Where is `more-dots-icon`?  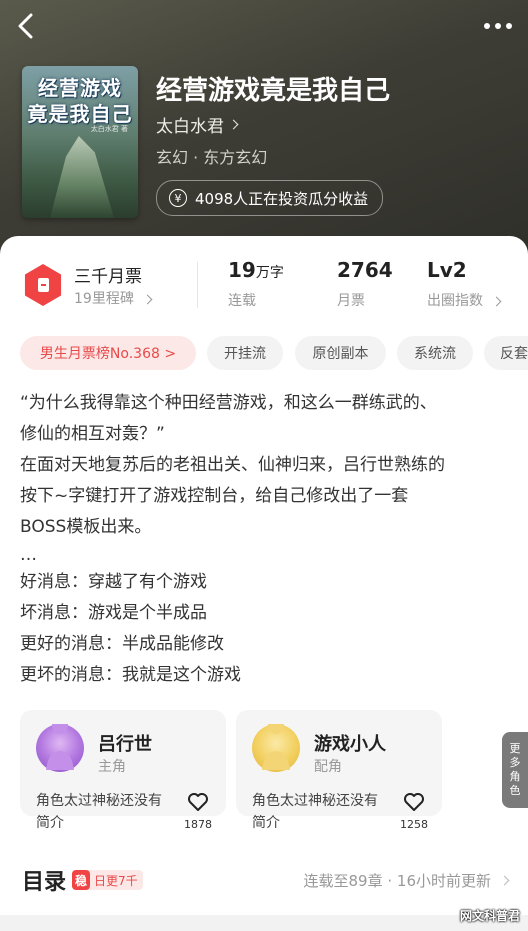 more-dots-icon is located at coordinates (498, 26).